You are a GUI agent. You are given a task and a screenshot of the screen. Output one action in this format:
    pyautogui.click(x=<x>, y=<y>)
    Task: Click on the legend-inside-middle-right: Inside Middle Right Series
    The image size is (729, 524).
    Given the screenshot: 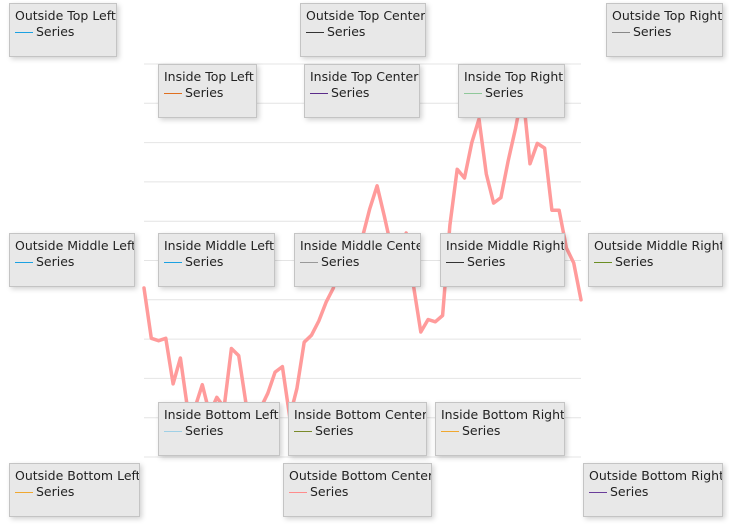 What is the action you would take?
    pyautogui.click(x=502, y=260)
    